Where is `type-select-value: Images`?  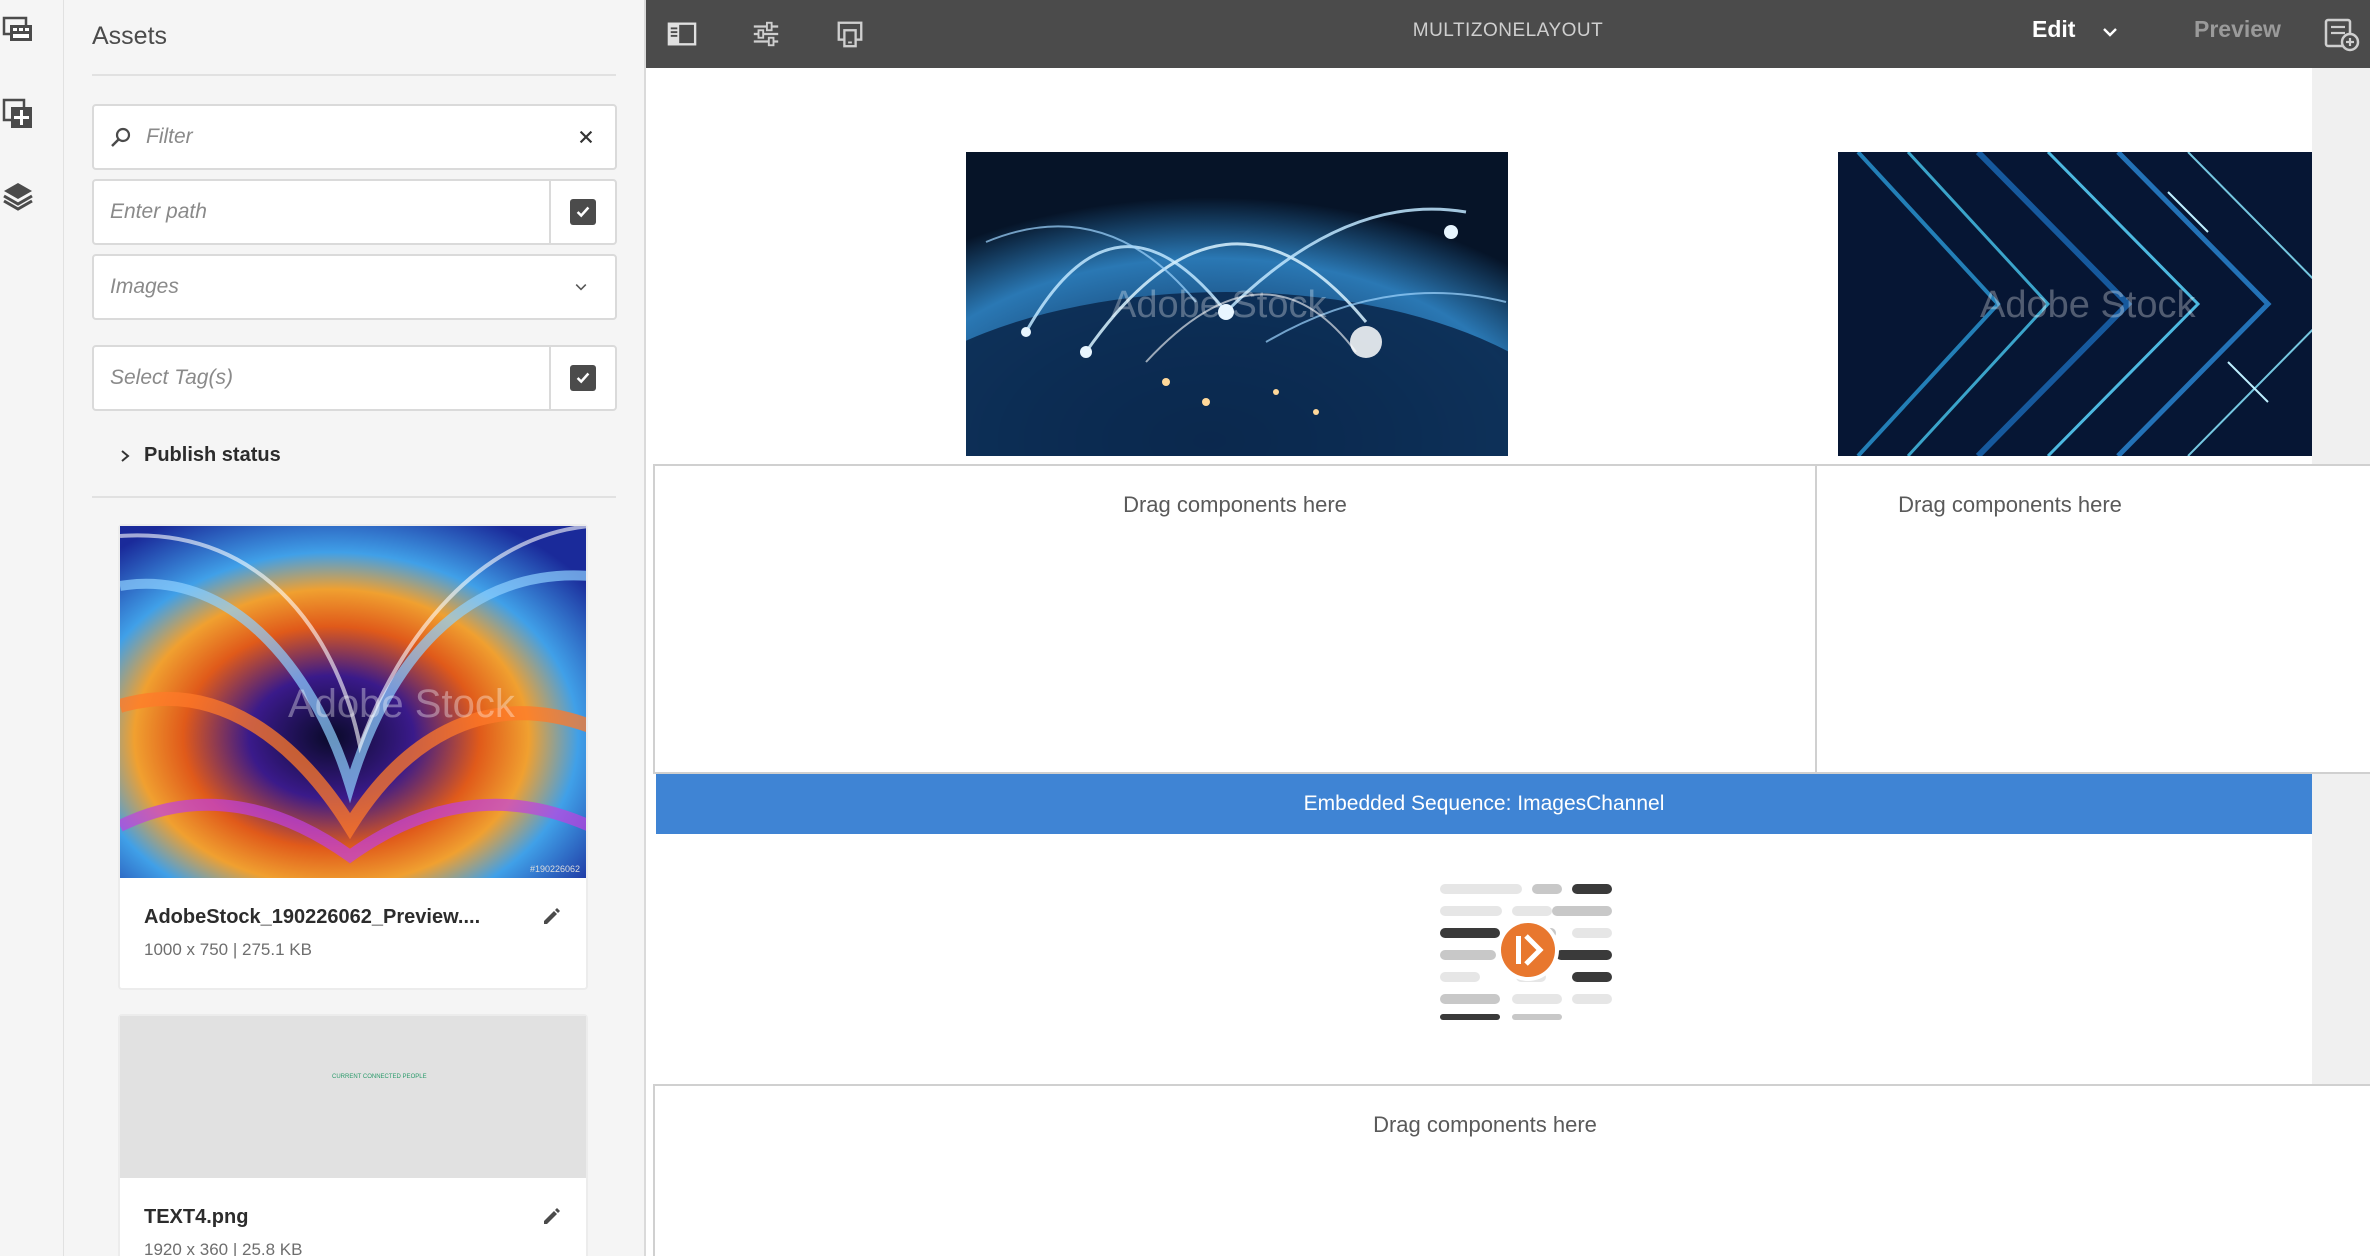 type-select-value: Images is located at coordinates (144, 286).